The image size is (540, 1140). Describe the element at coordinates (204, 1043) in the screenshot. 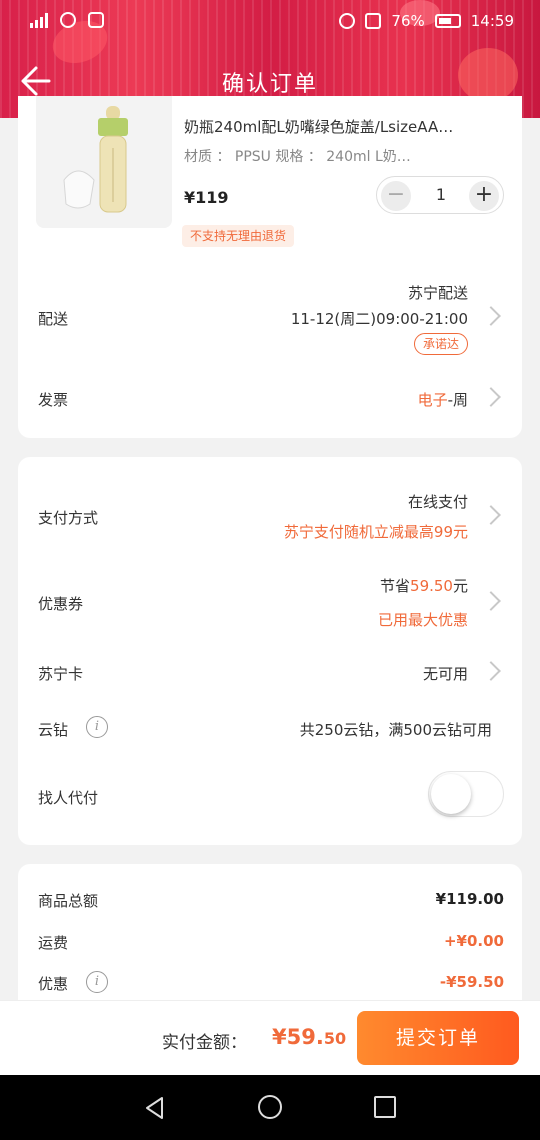

I see `pay-amount-label: 实付金额：` at that location.